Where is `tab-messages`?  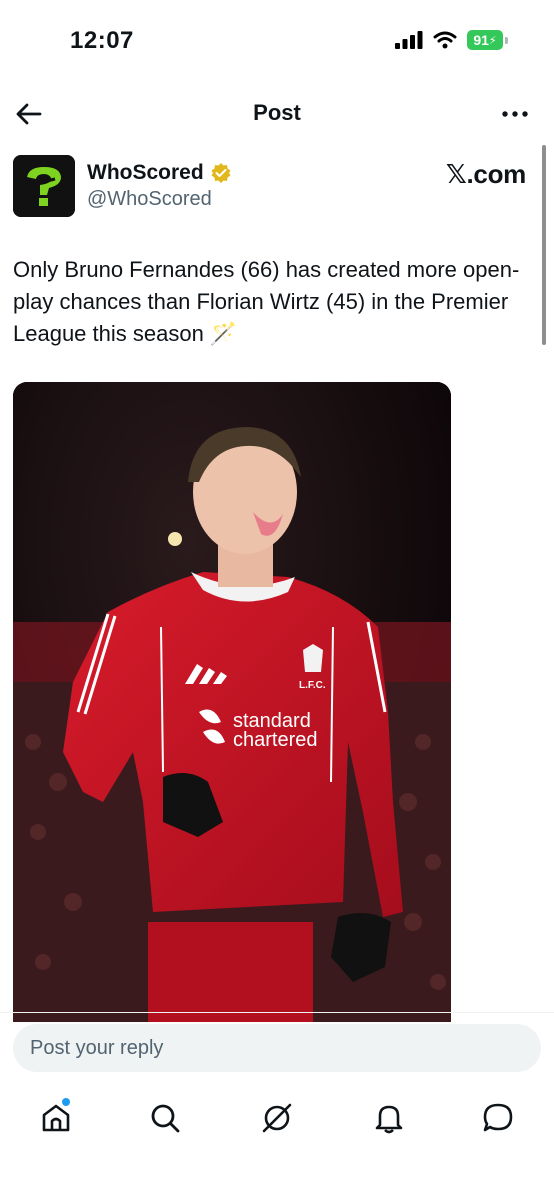
tab-messages is located at coordinates (498, 1118).